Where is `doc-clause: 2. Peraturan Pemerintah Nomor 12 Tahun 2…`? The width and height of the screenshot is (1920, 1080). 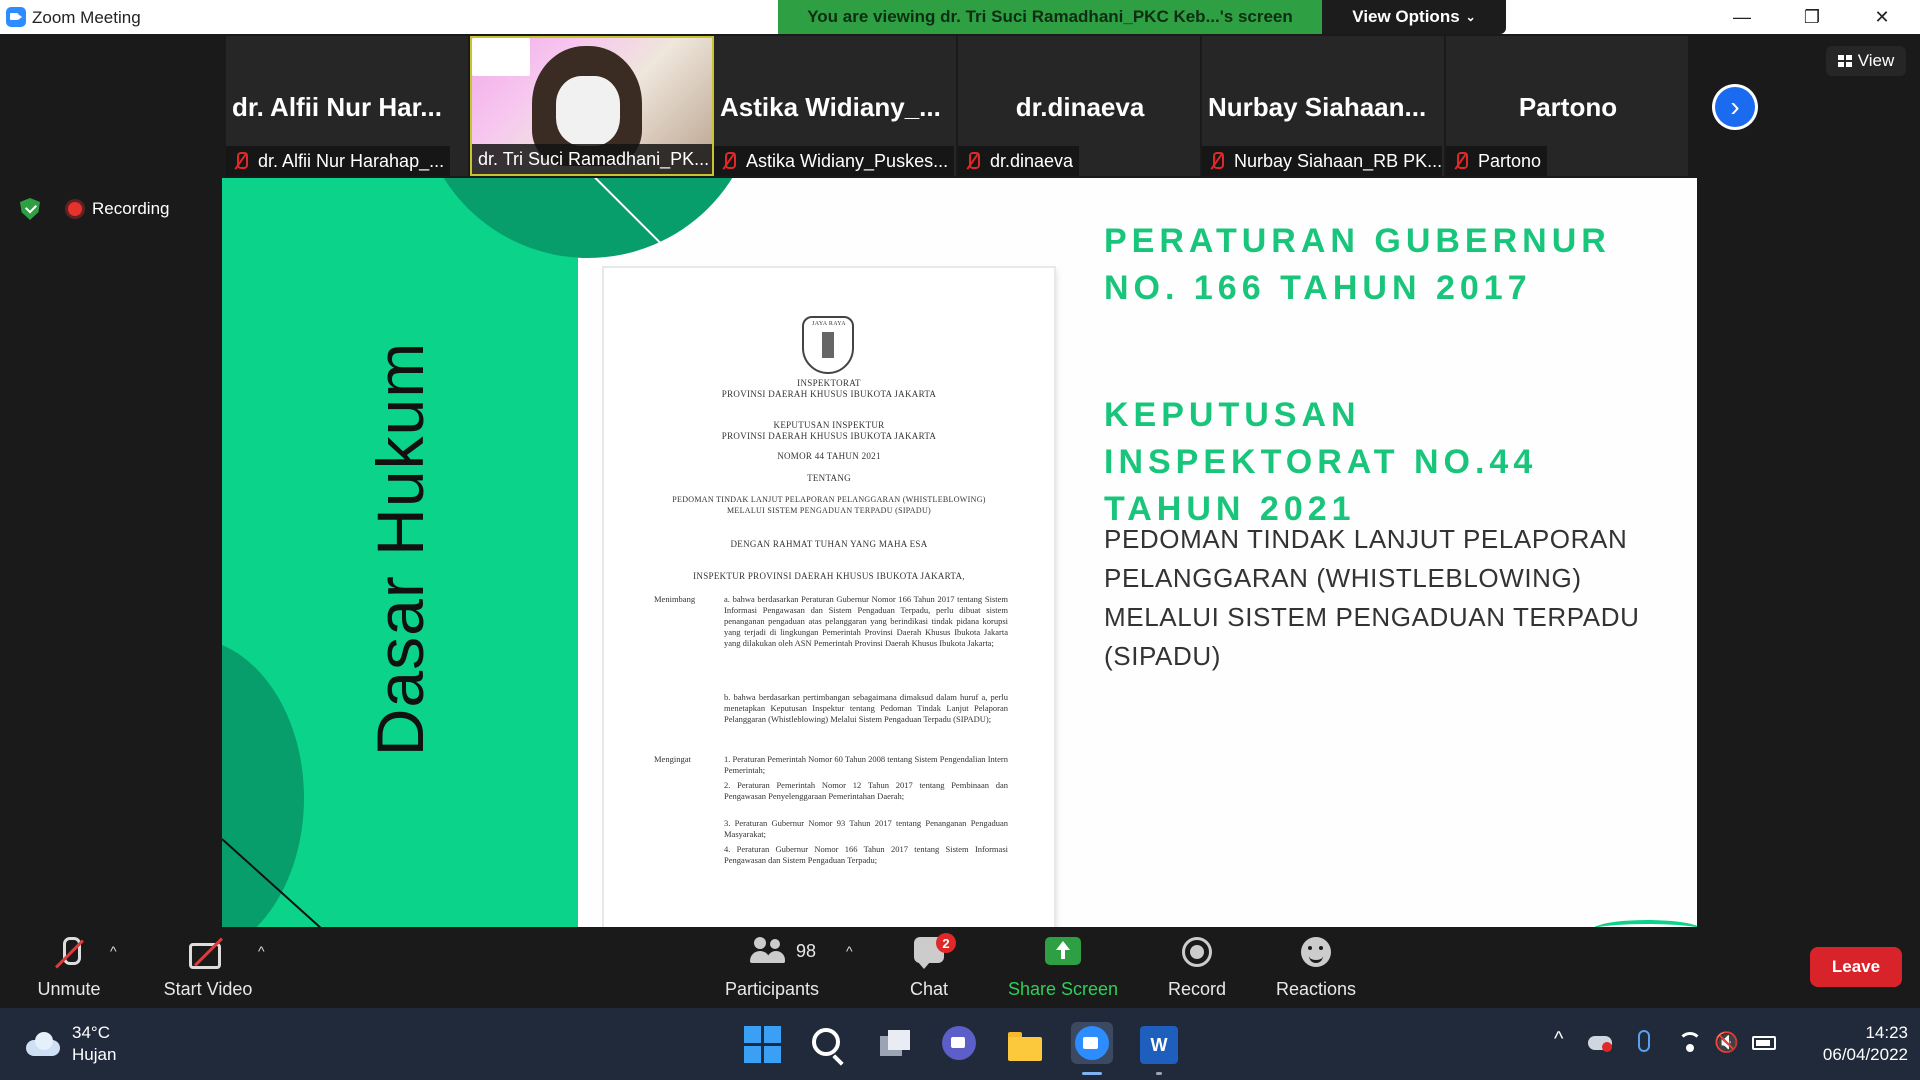 doc-clause: 2. Peraturan Pemerintah Nomor 12 Tahun 2… is located at coordinates (866, 790).